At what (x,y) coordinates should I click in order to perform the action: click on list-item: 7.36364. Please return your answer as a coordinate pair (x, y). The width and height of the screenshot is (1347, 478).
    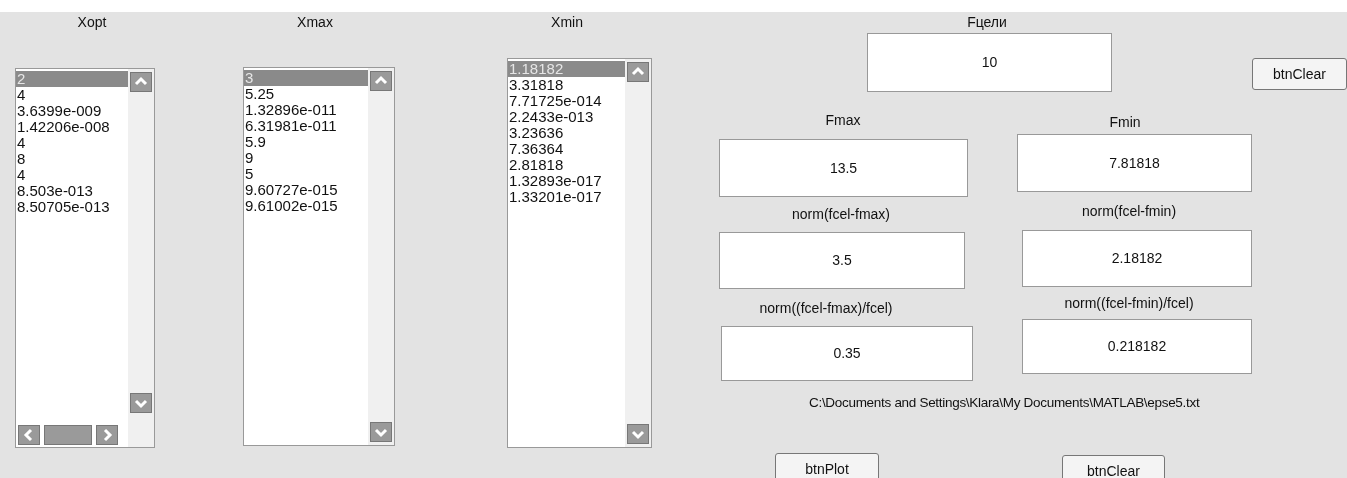
    Looking at the image, I should click on (566, 149).